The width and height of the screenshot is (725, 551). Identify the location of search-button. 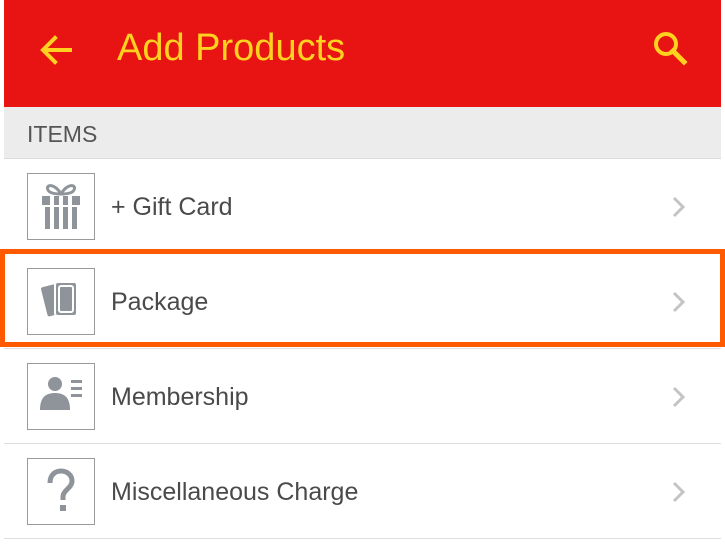
(670, 48).